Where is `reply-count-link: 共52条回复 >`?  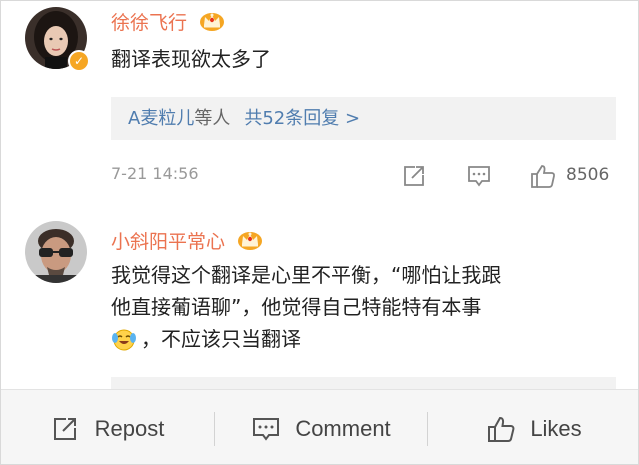
reply-count-link: 共52条回复 > is located at coordinates (302, 118).